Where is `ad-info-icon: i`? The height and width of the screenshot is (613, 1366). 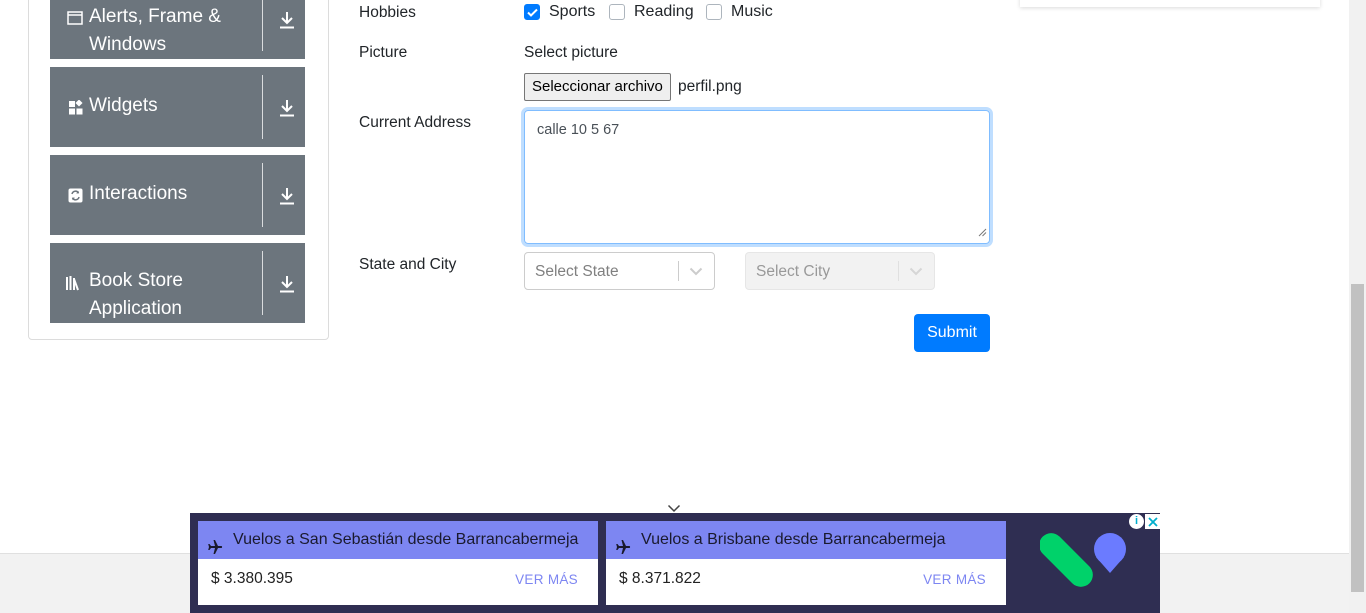
ad-info-icon: i is located at coordinates (1136, 521).